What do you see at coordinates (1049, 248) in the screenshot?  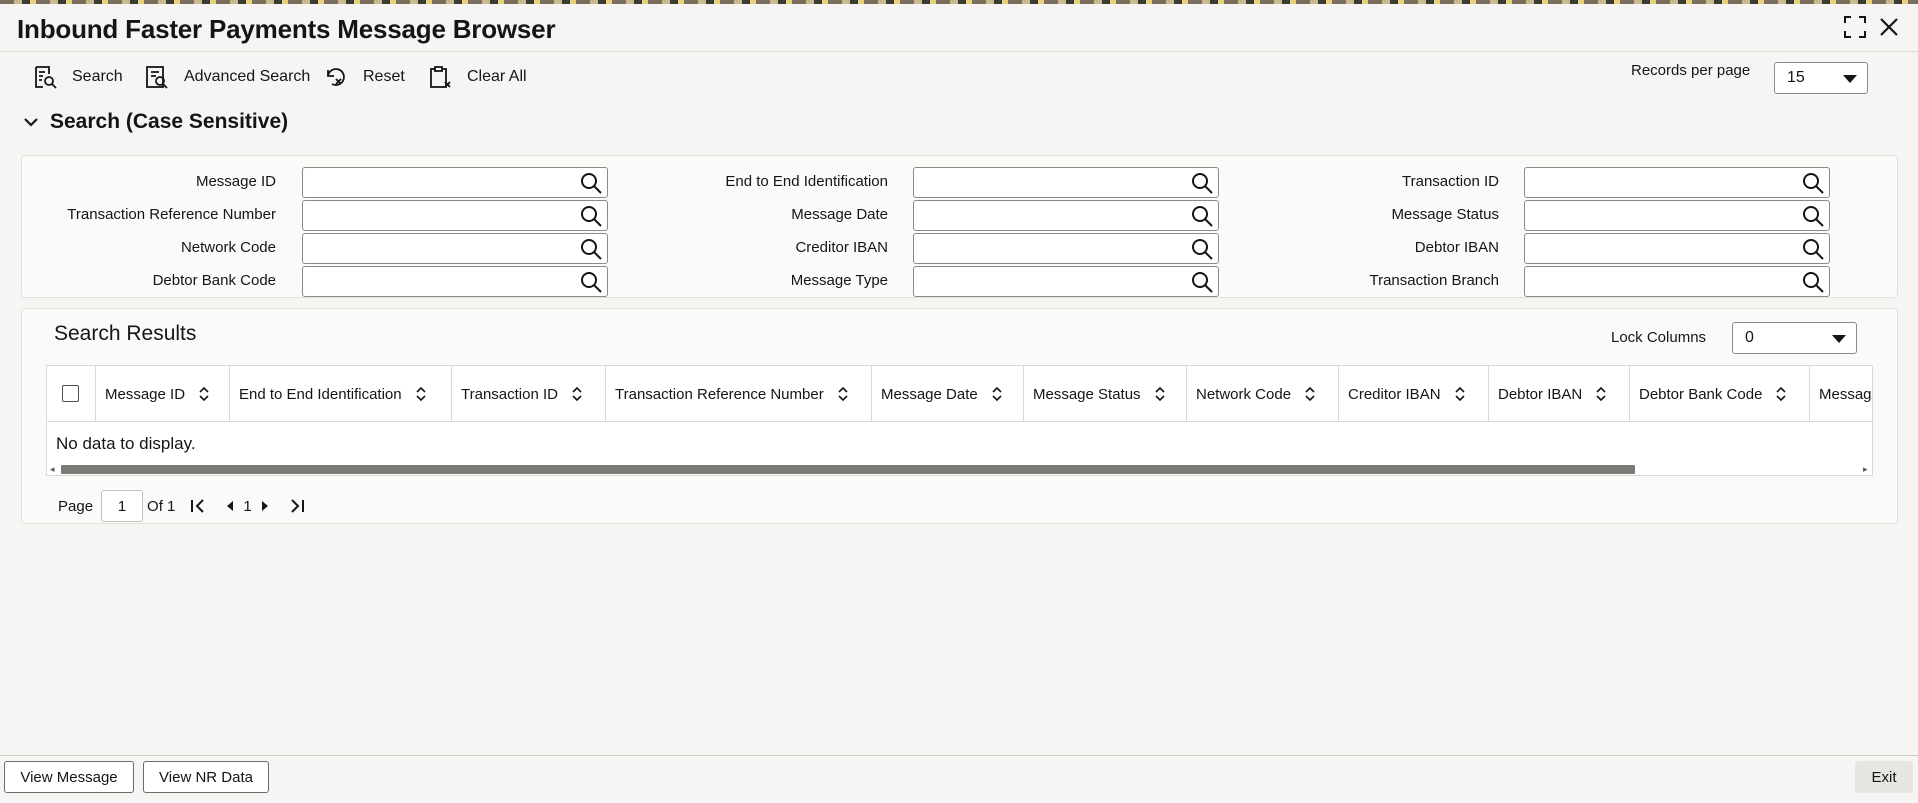 I see `creditor-iban-input` at bounding box center [1049, 248].